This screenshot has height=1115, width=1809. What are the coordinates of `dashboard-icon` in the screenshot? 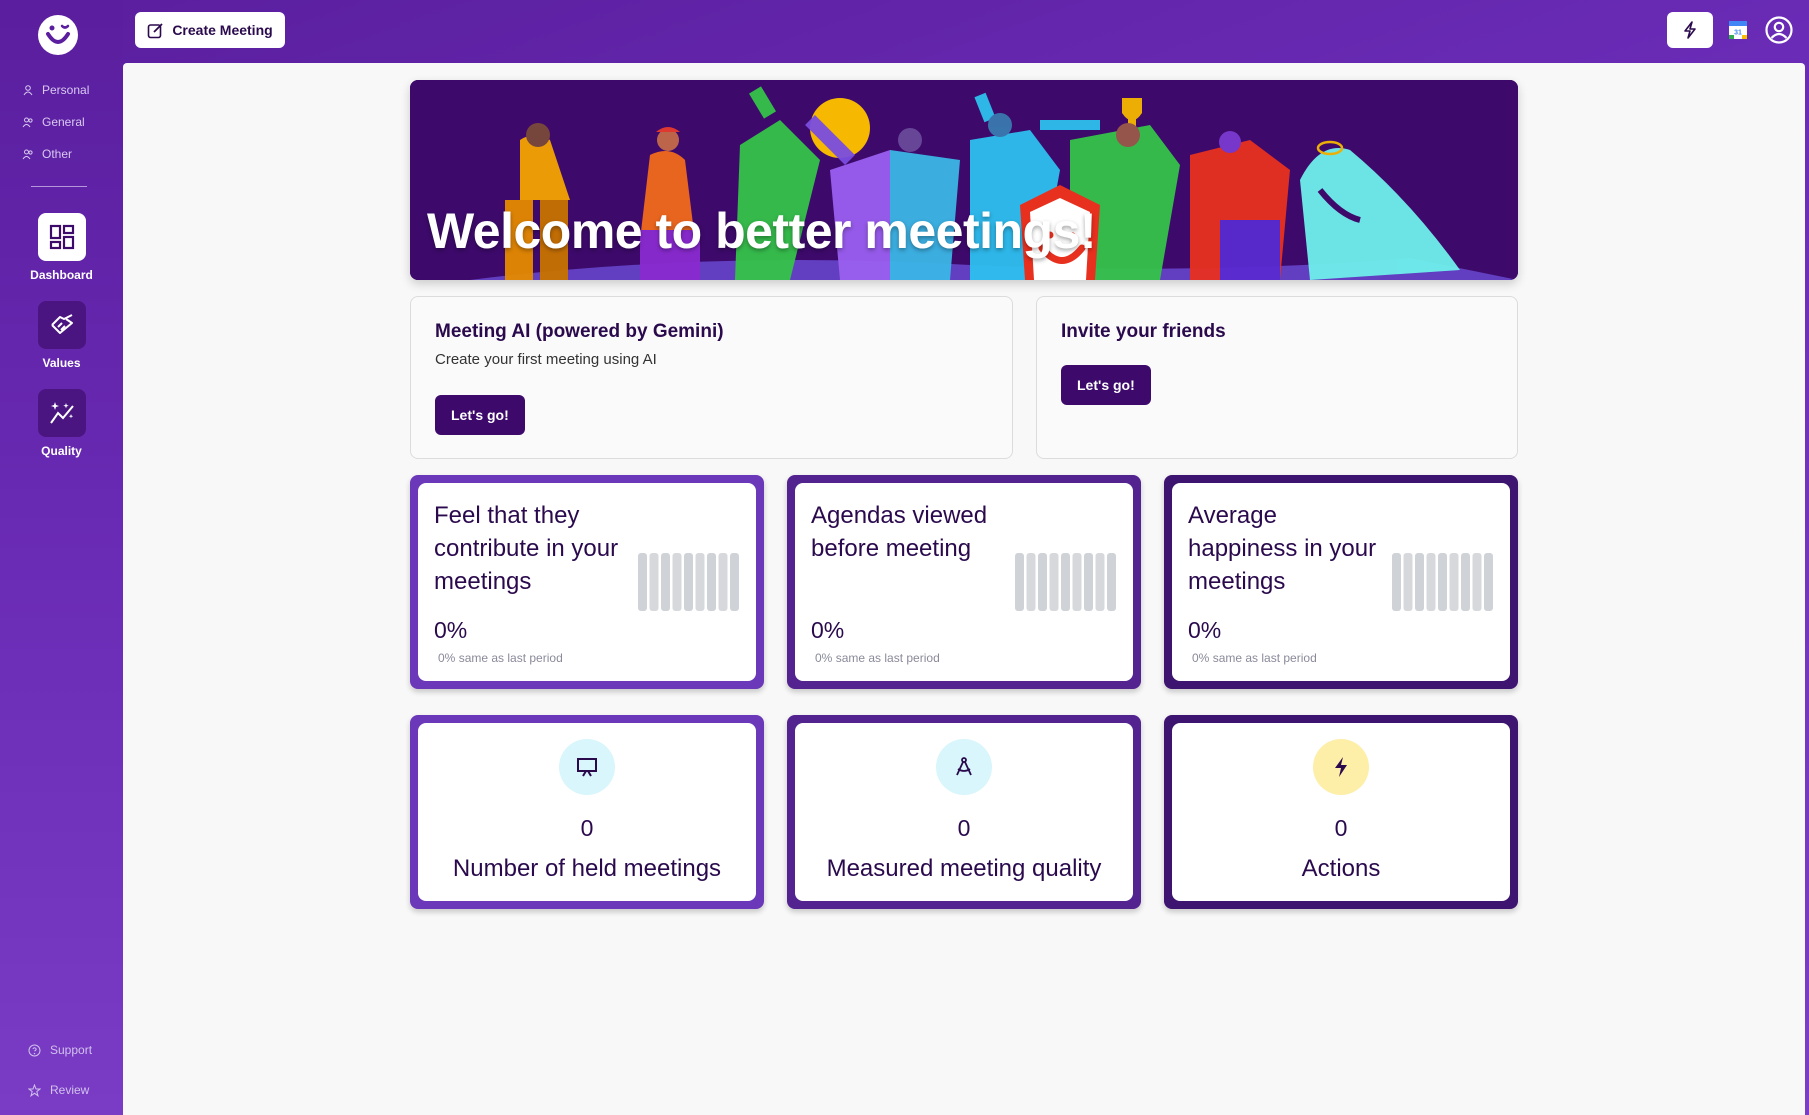 It's located at (61, 237).